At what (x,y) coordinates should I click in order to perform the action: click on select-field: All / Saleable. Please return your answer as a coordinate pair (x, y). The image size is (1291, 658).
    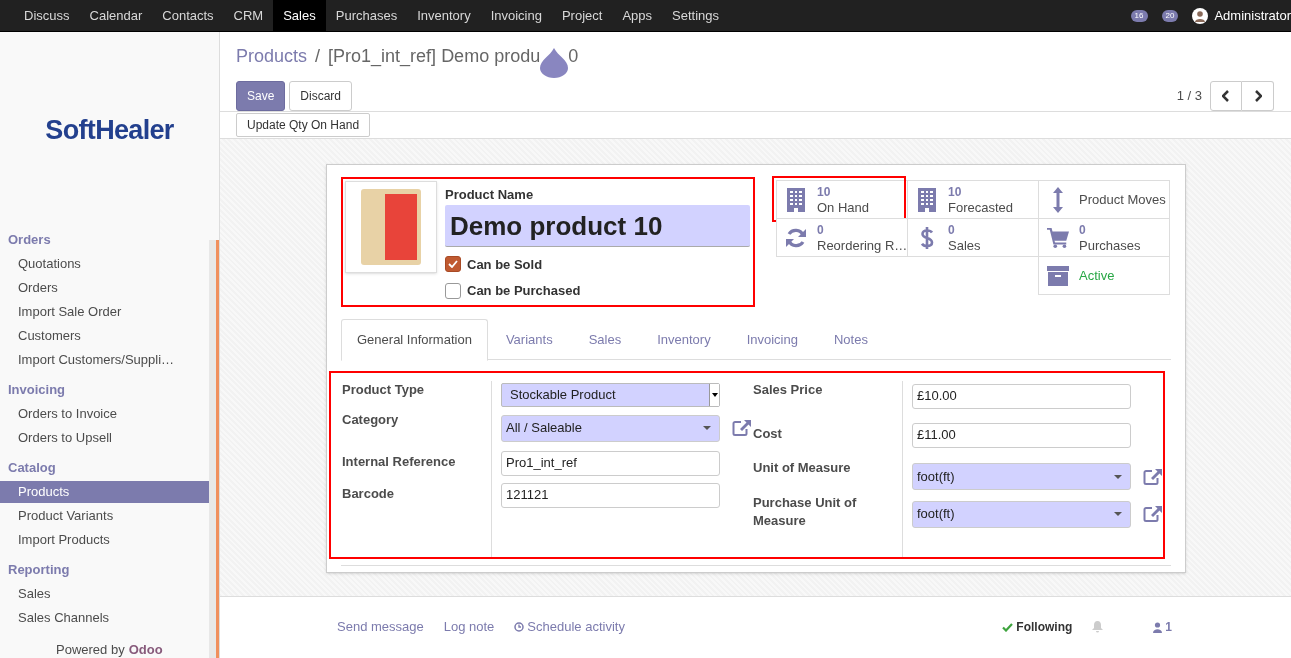
    Looking at the image, I should click on (610, 428).